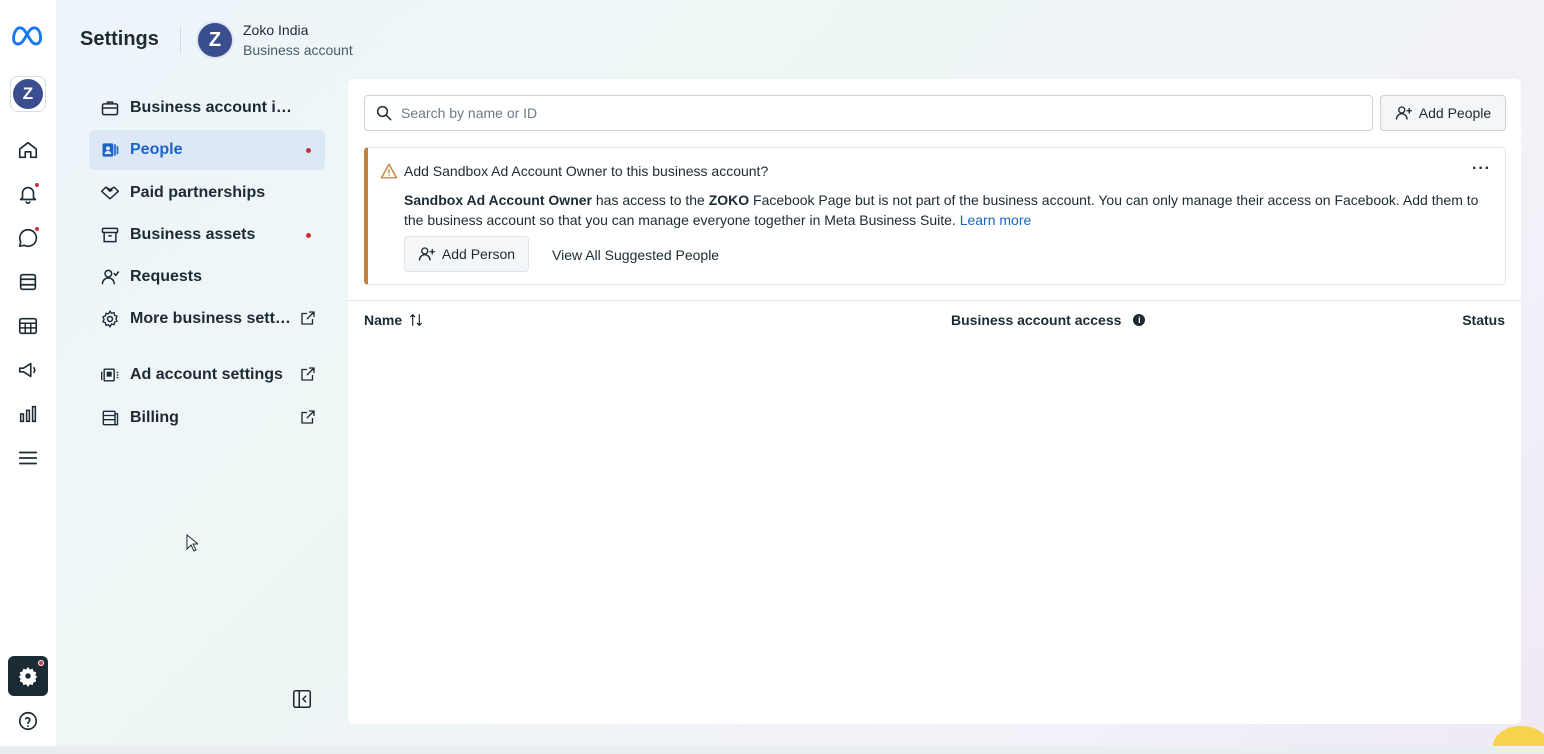  What do you see at coordinates (635, 255) in the screenshot?
I see `view-all-suggested-button: View All Suggested People` at bounding box center [635, 255].